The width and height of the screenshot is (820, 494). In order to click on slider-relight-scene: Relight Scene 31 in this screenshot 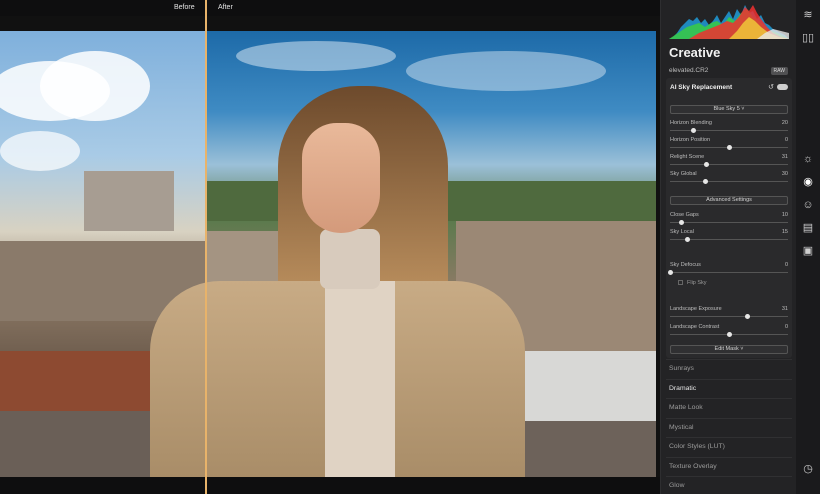, I will do `click(729, 161)`.